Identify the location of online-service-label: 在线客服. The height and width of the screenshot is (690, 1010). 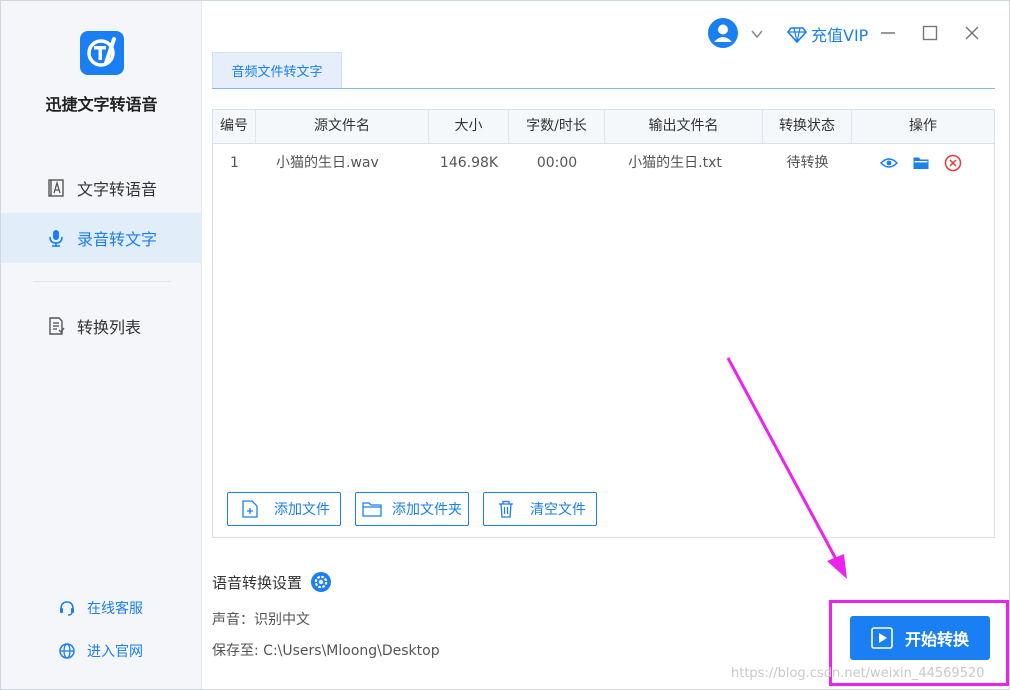
(115, 609).